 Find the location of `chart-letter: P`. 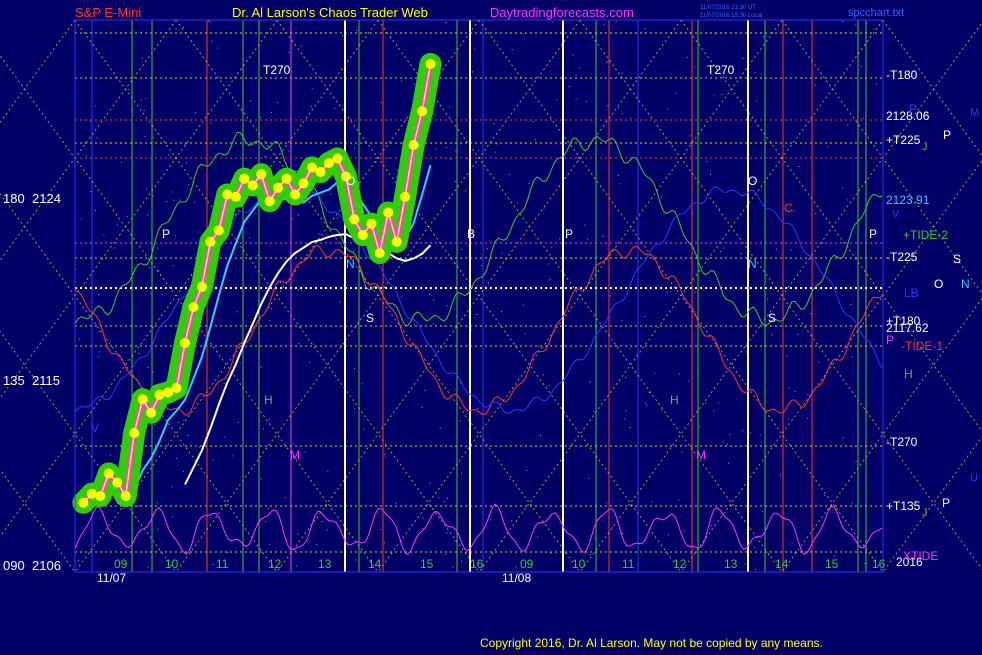

chart-letter: P is located at coordinates (873, 234).